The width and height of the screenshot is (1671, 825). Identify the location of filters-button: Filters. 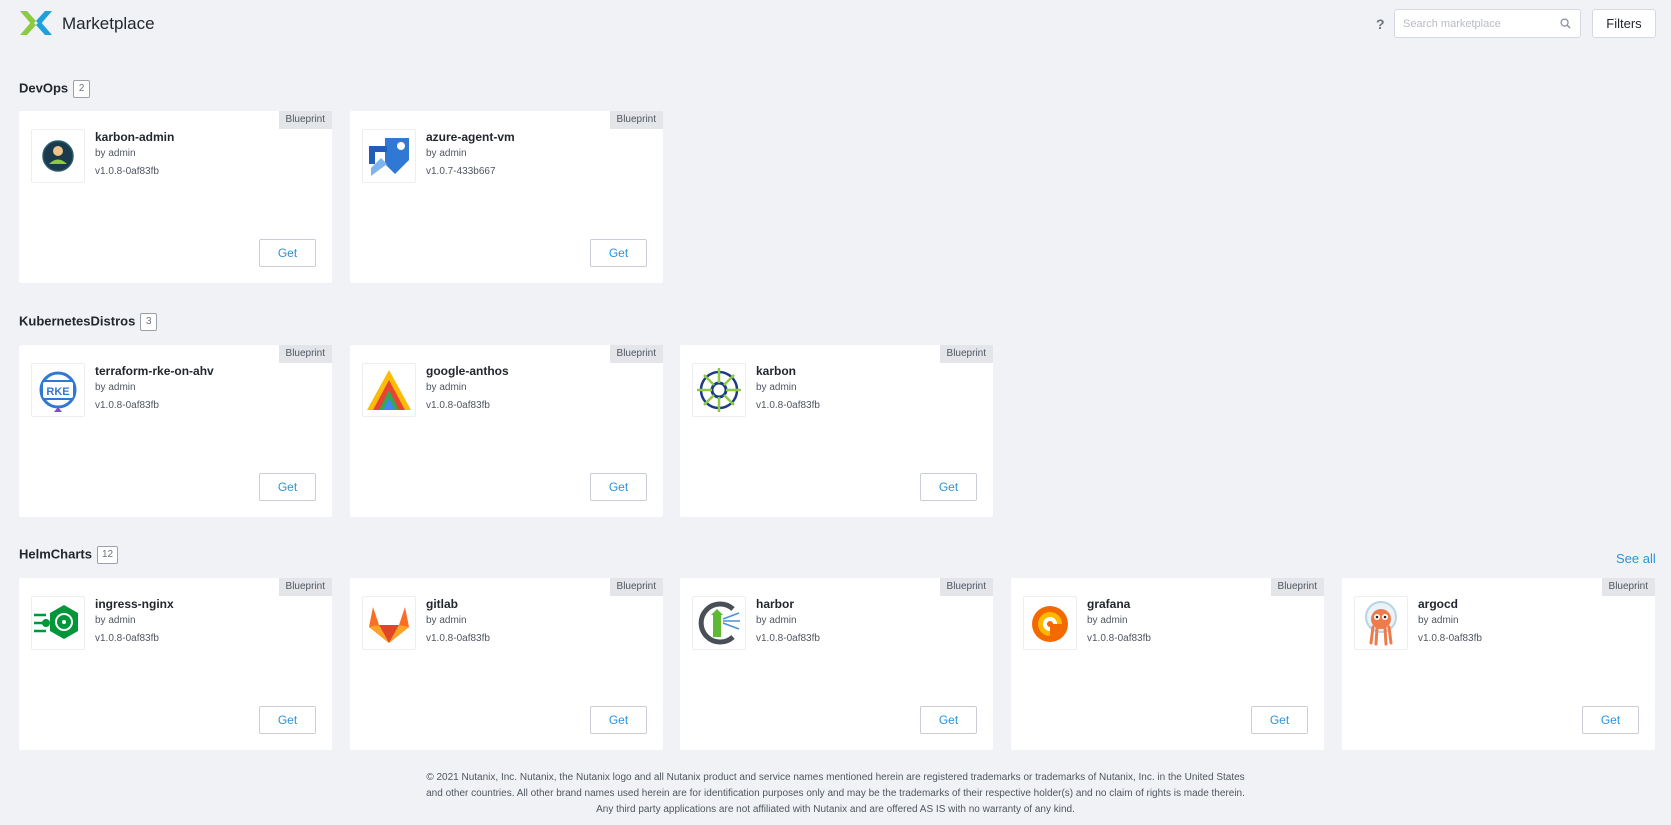
(1624, 23).